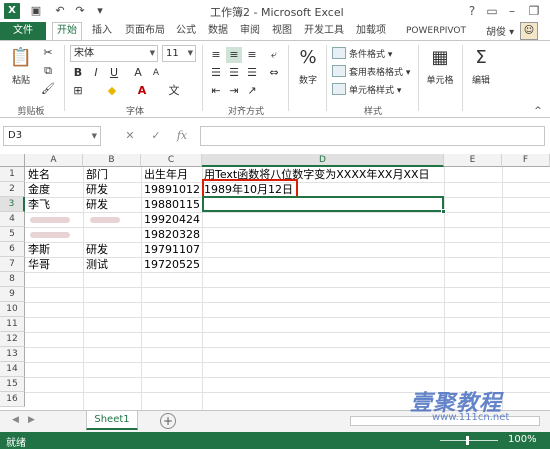 The image size is (550, 449). What do you see at coordinates (218, 31) in the screenshot?
I see `tab-data: 数据` at bounding box center [218, 31].